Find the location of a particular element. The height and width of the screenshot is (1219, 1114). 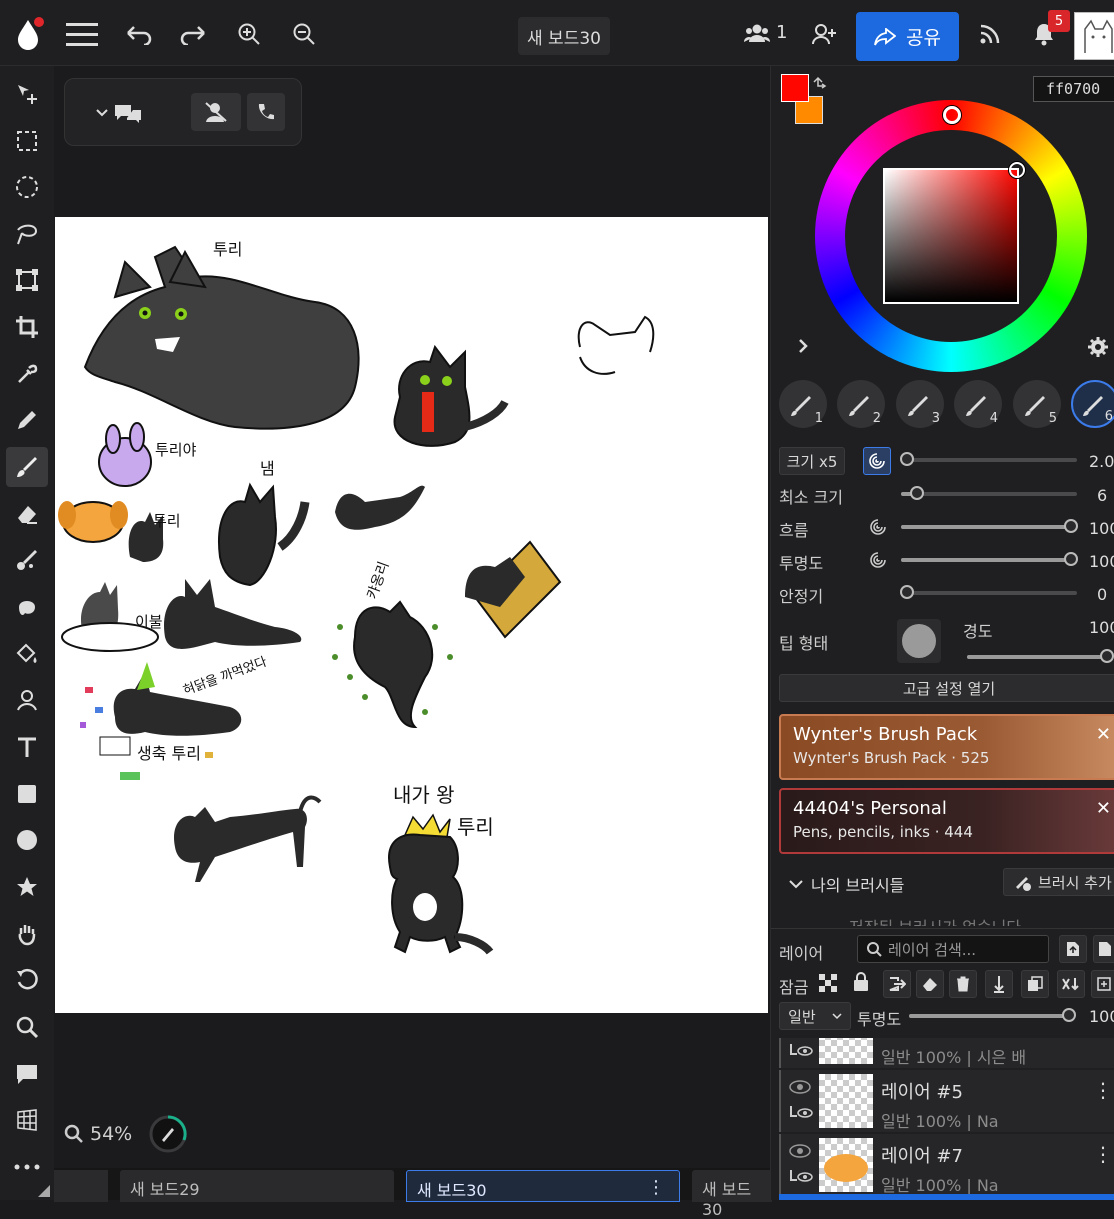

zoom-tool-icon is located at coordinates (27, 1027).